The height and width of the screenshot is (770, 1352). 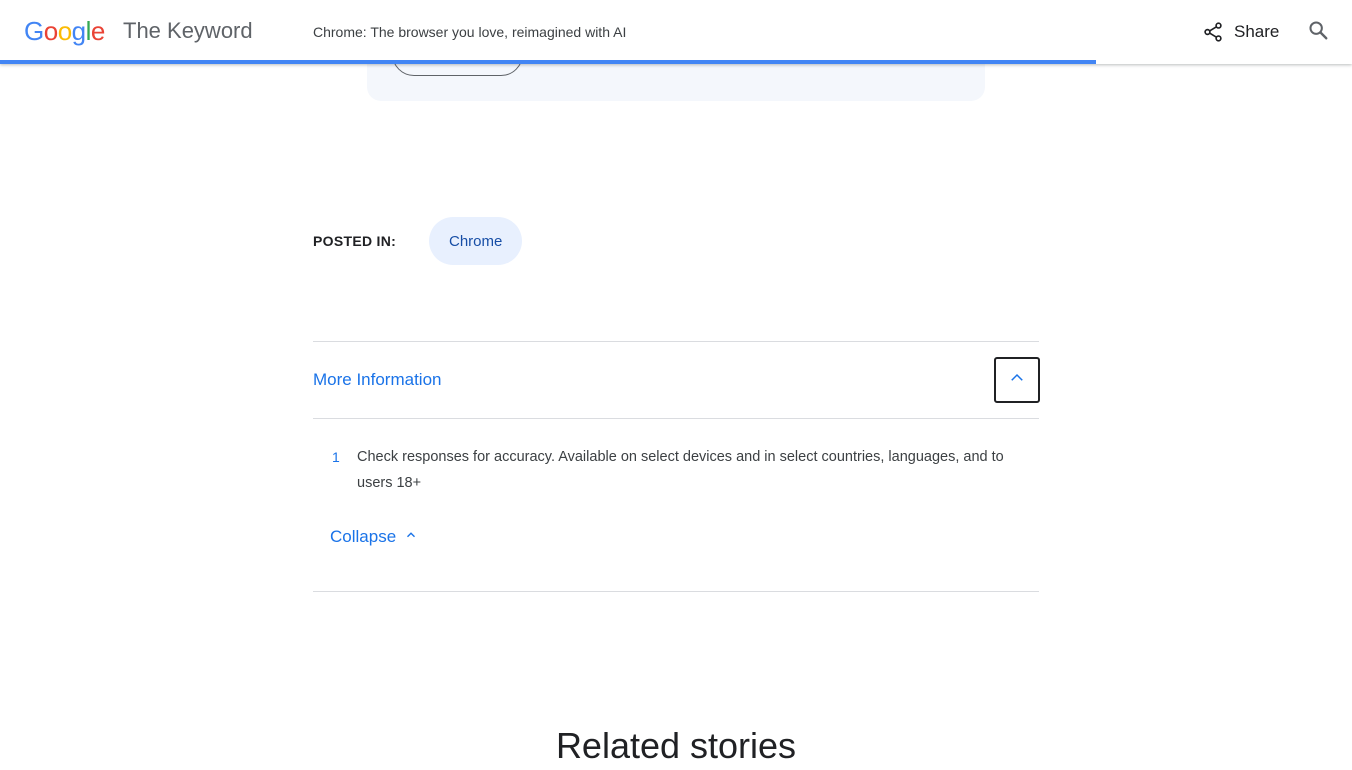 I want to click on share-label: Share, so click(x=1257, y=31).